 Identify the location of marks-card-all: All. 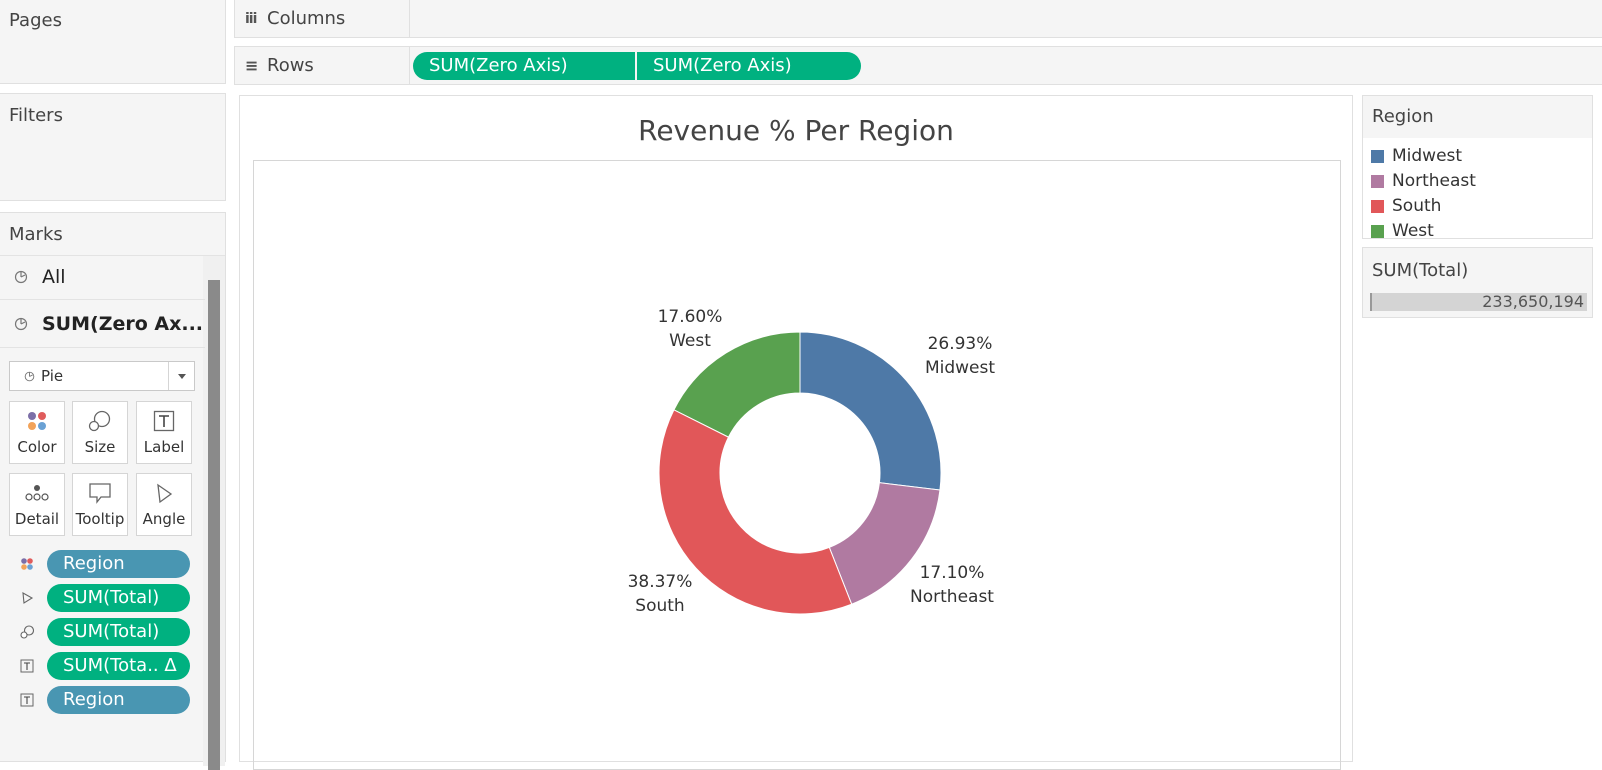
(102, 277).